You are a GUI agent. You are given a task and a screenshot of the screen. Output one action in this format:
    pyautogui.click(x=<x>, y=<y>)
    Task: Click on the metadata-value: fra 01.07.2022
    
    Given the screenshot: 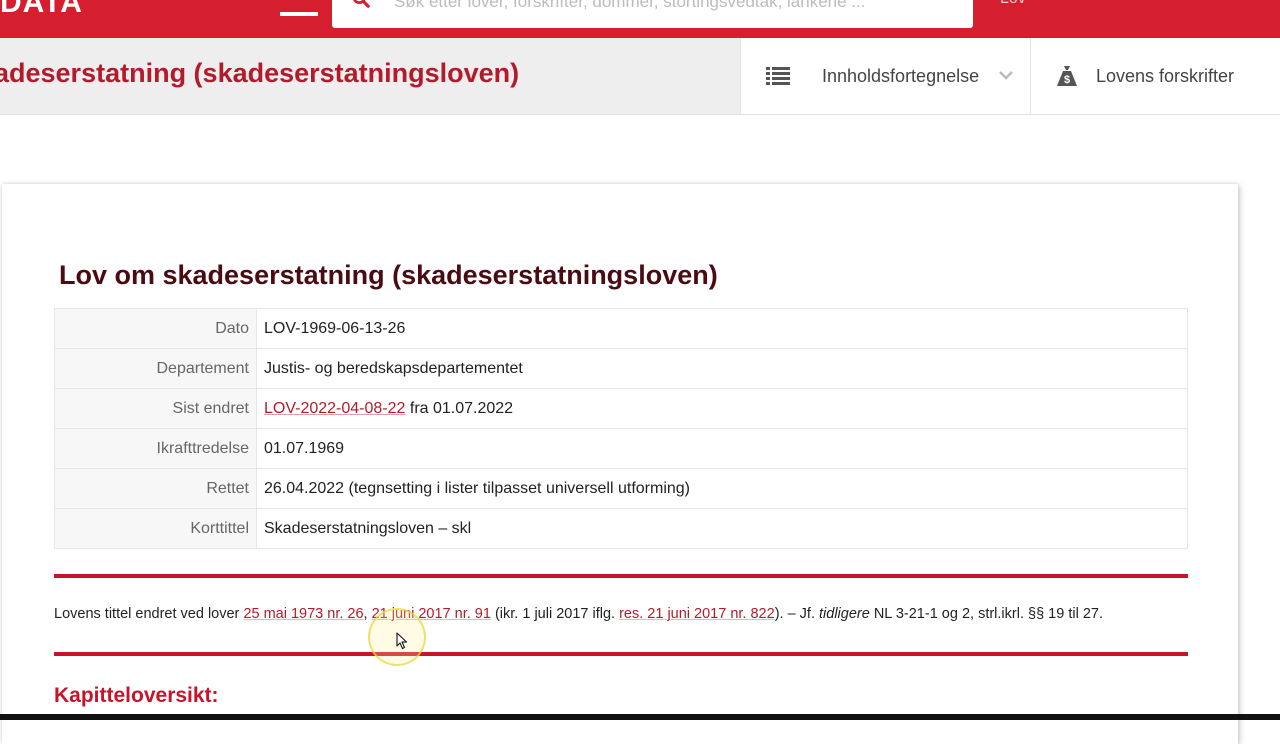 What is the action you would take?
    pyautogui.click(x=459, y=408)
    